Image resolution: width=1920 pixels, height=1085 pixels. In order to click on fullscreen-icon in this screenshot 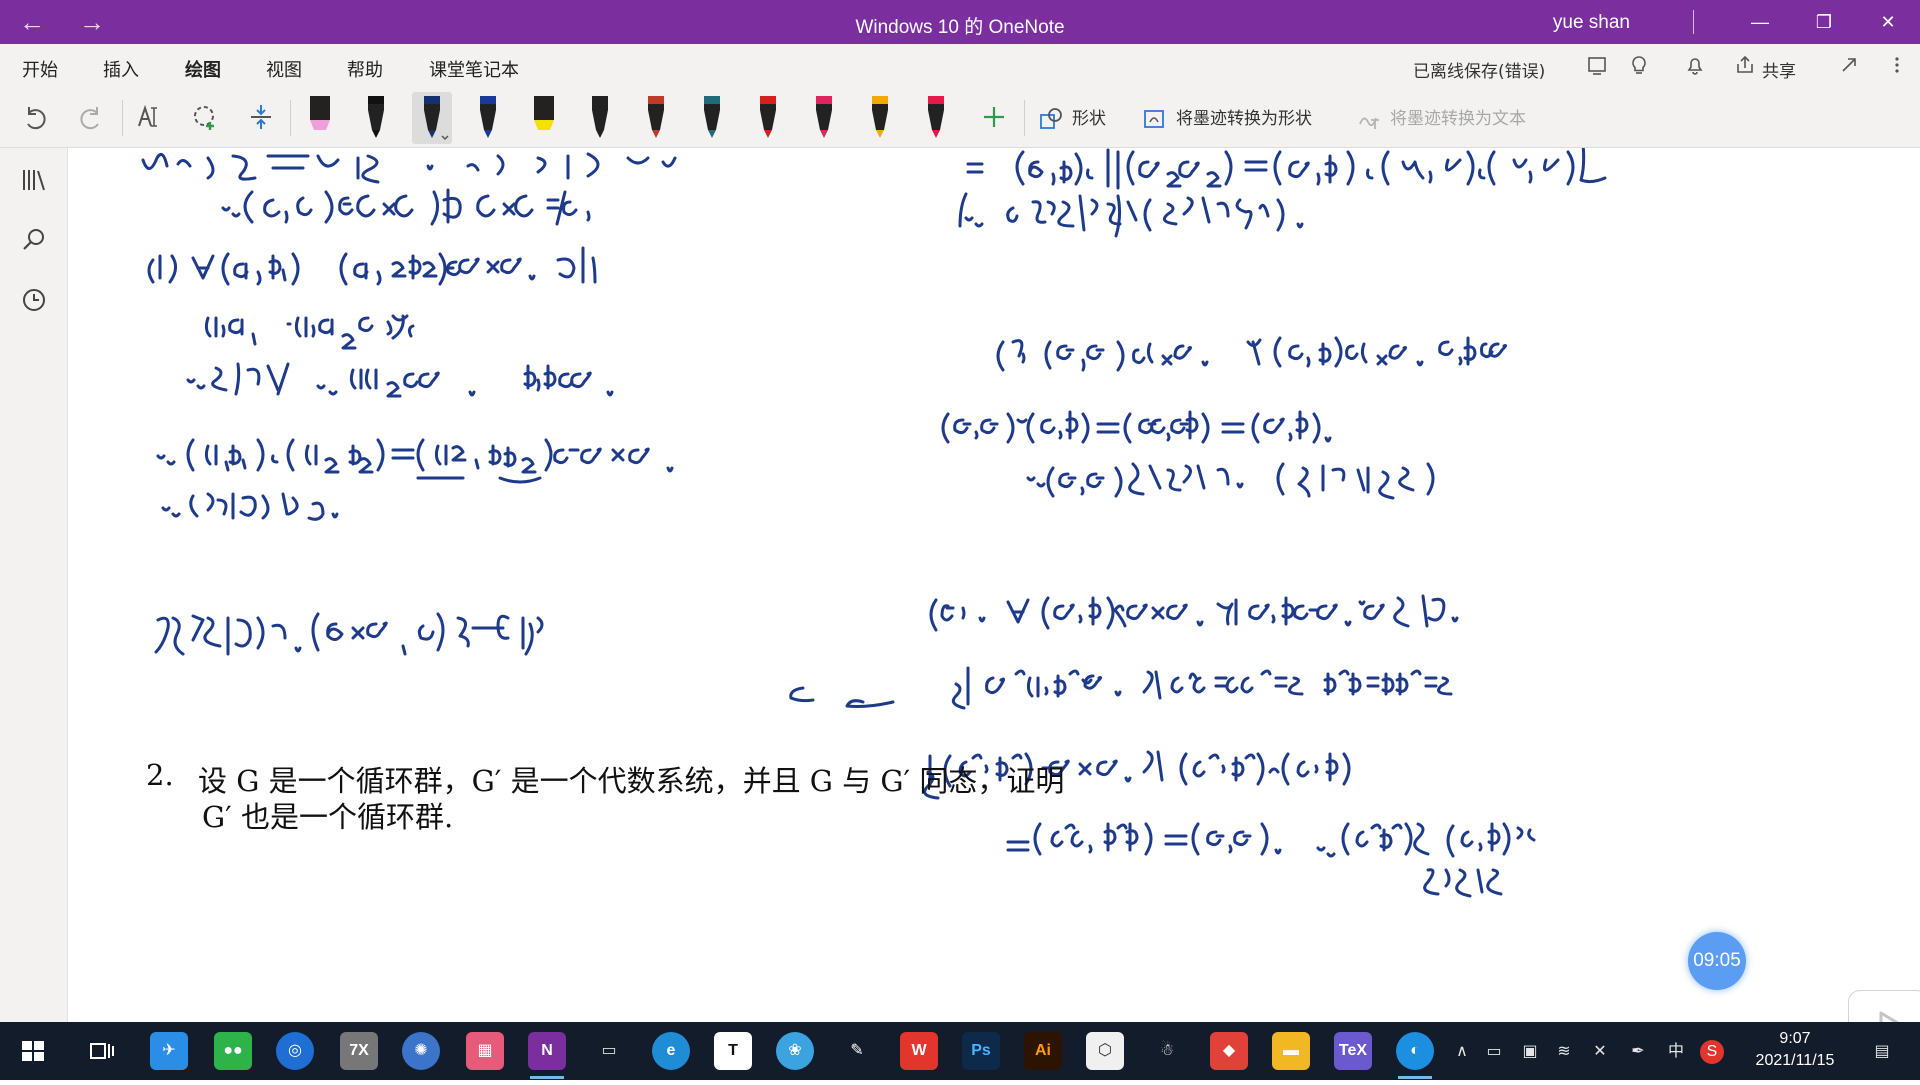, I will do `click(1597, 67)`.